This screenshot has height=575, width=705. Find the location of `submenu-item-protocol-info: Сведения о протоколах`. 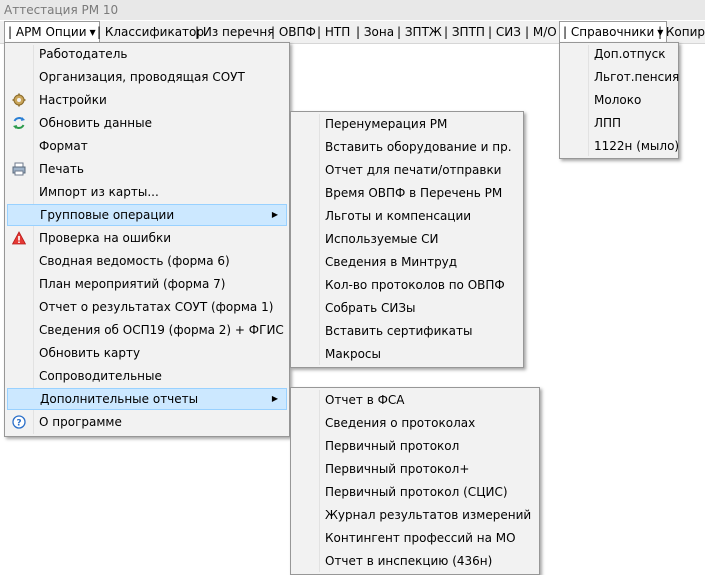

submenu-item-protocol-info: Сведения о протоколах is located at coordinates (415, 423).